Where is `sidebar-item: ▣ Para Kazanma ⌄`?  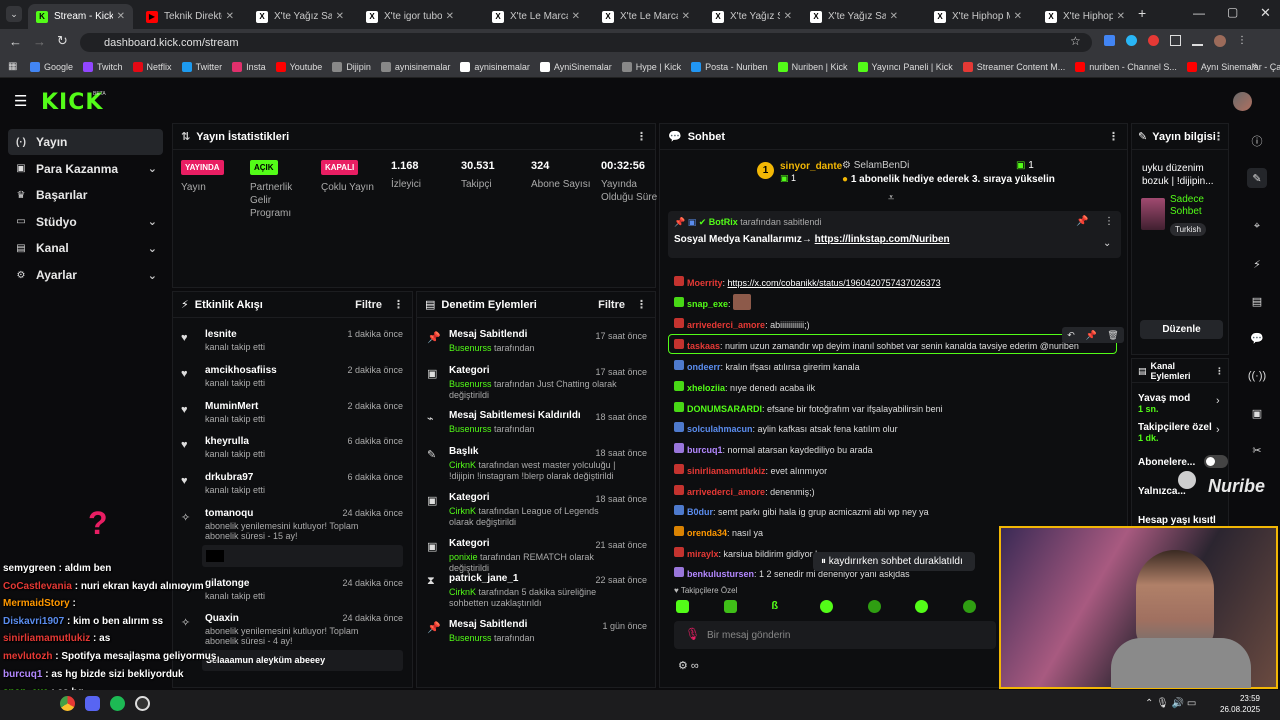
sidebar-item: ▣ Para Kazanma ⌄ is located at coordinates (85, 169).